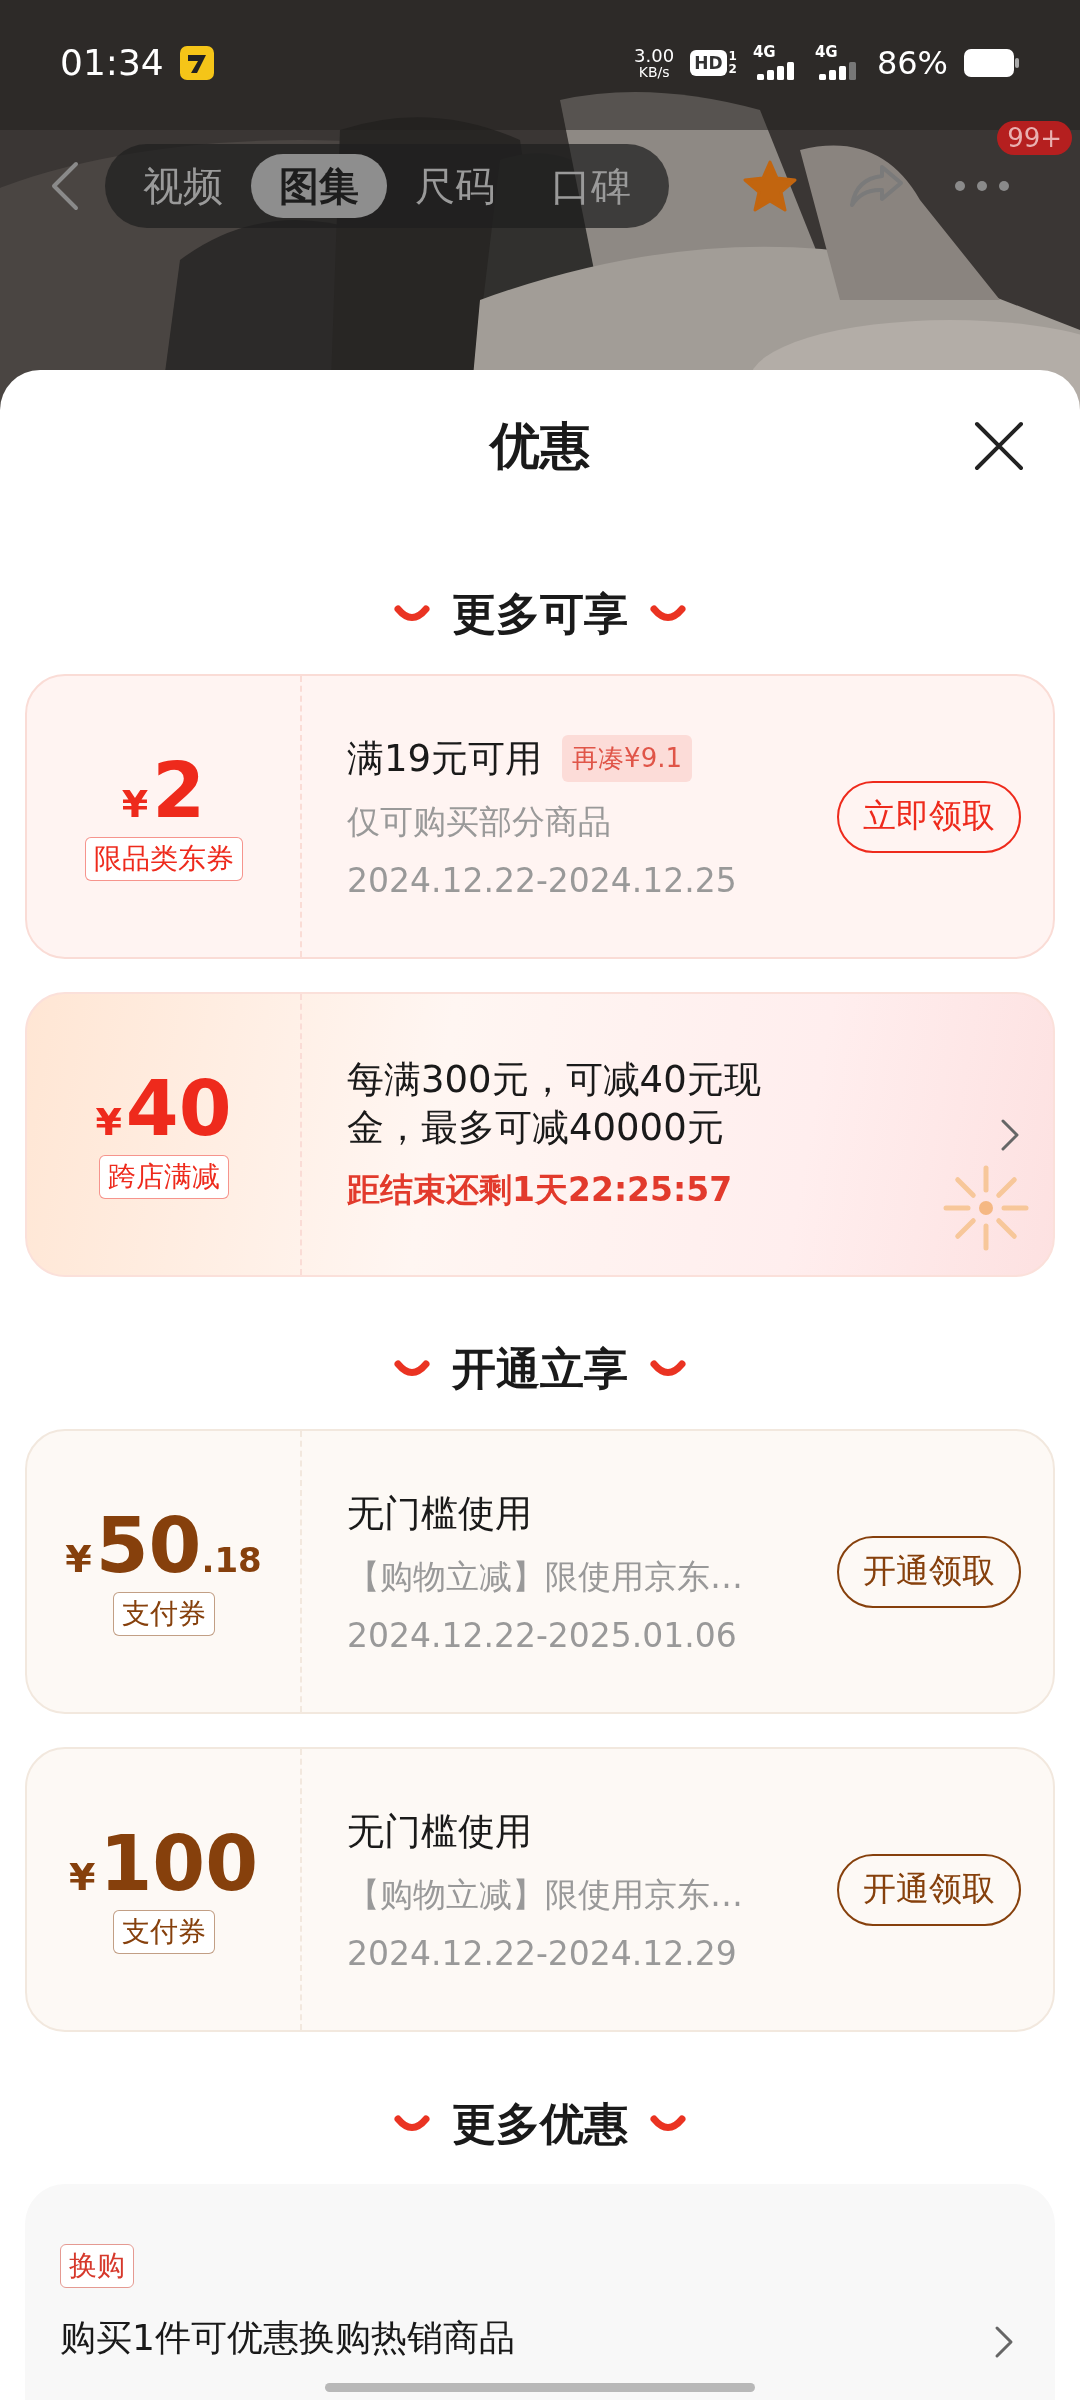 This screenshot has width=1080, height=2400. Describe the element at coordinates (982, 186) in the screenshot. I see `more-icon` at that location.